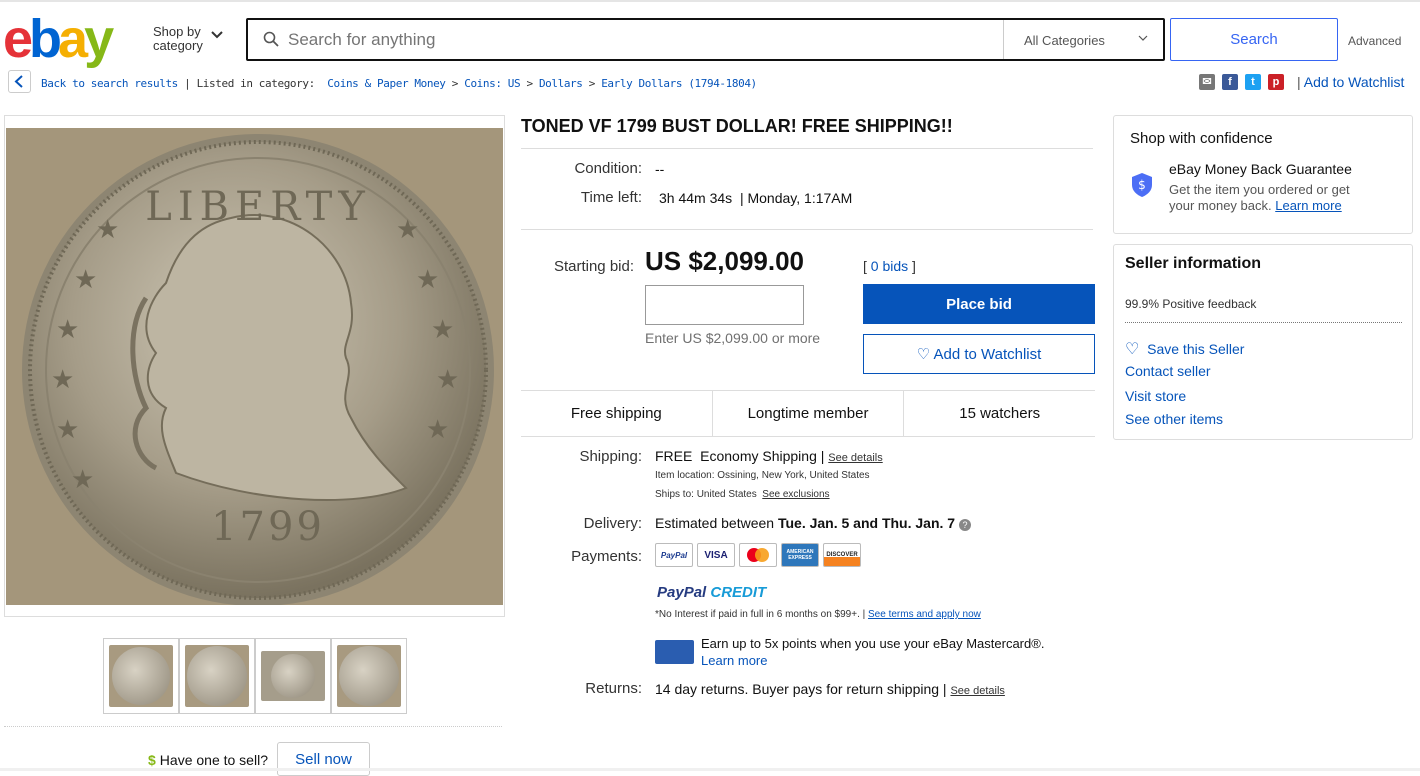 The height and width of the screenshot is (776, 1420). I want to click on add-to-watchlist-button: ♡ Add to Watchlist, so click(979, 354).